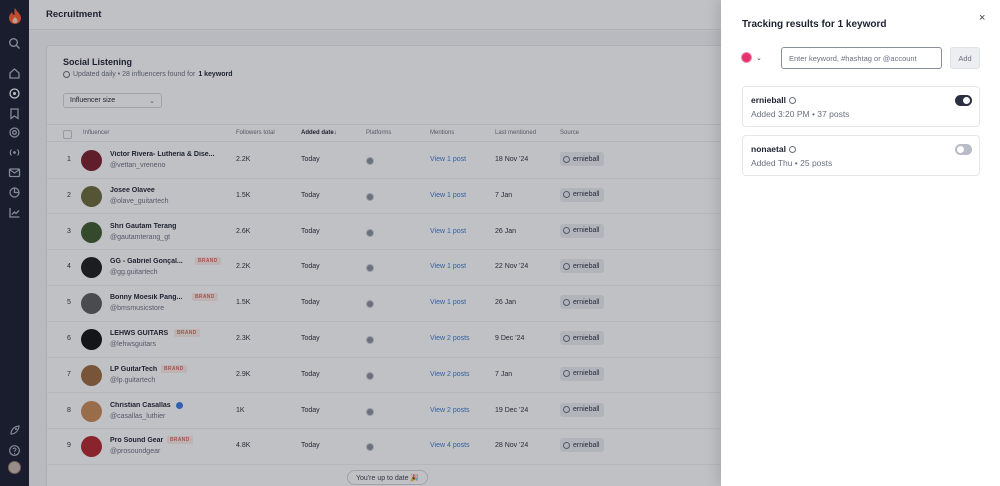 This screenshot has height=486, width=1000. I want to click on influencer-size-filter: Influencer size ⌄, so click(112, 100).